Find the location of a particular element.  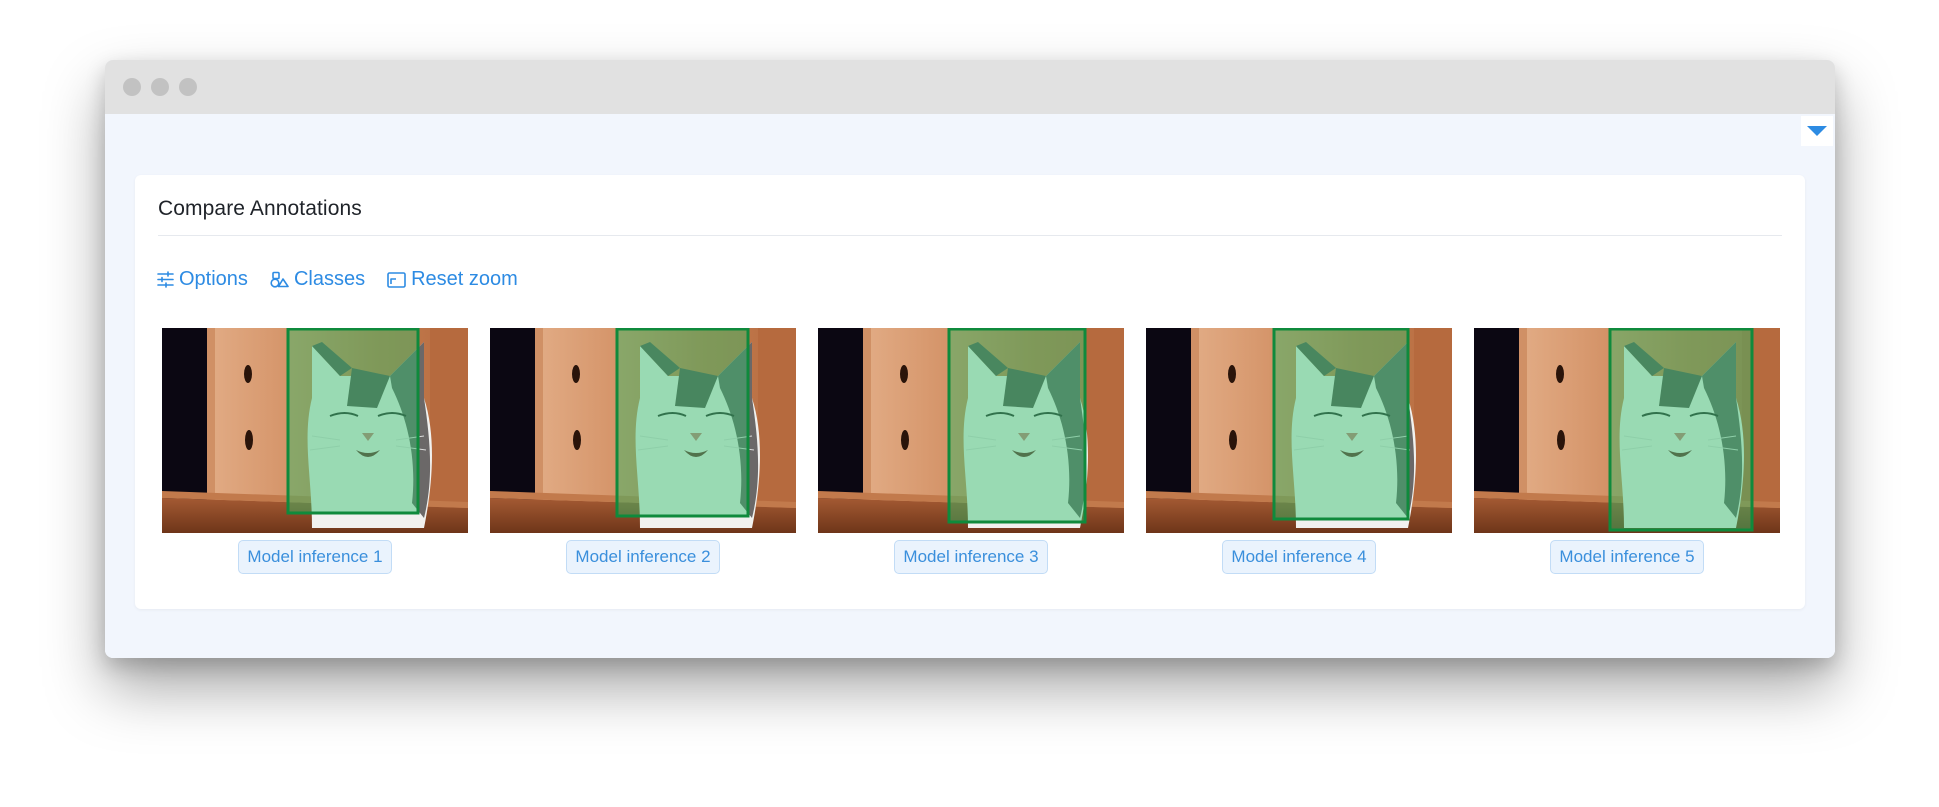

toolbar: Options Classes Reset zoom is located at coordinates (337, 279).